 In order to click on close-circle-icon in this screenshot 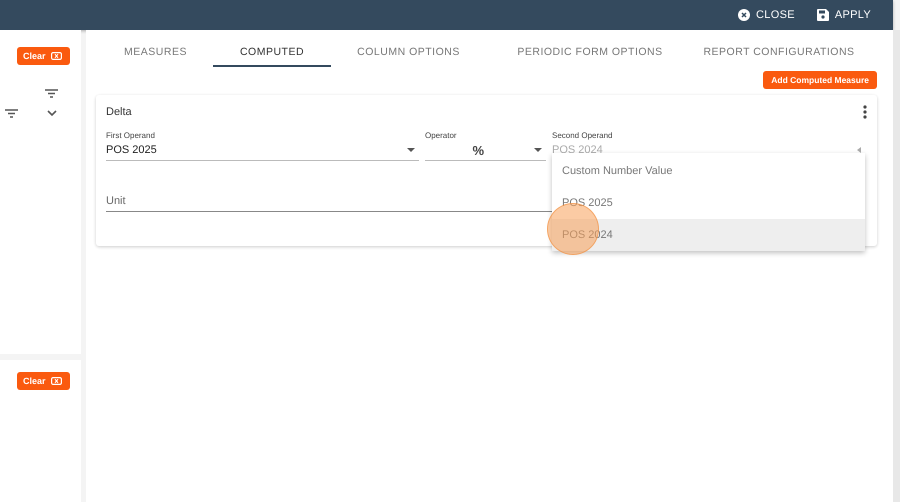, I will do `click(744, 15)`.